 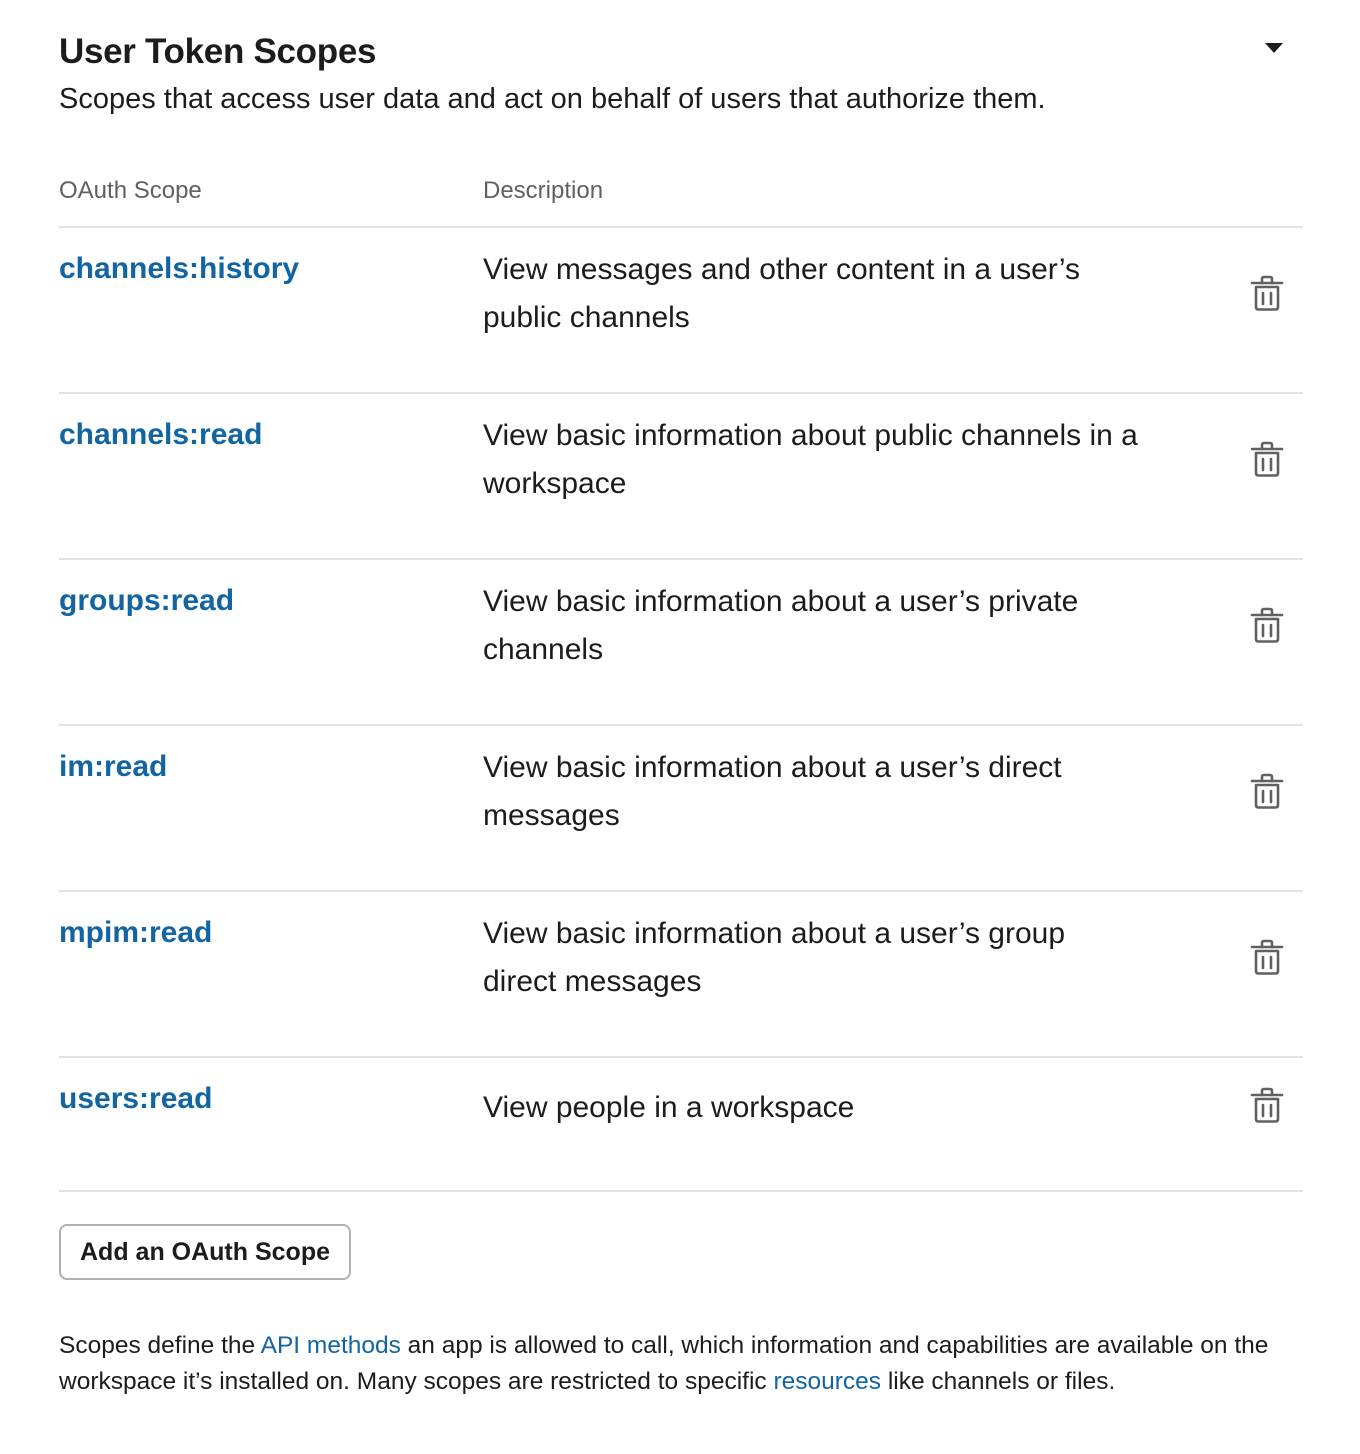 What do you see at coordinates (827, 1381) in the screenshot?
I see `resources-link: resources` at bounding box center [827, 1381].